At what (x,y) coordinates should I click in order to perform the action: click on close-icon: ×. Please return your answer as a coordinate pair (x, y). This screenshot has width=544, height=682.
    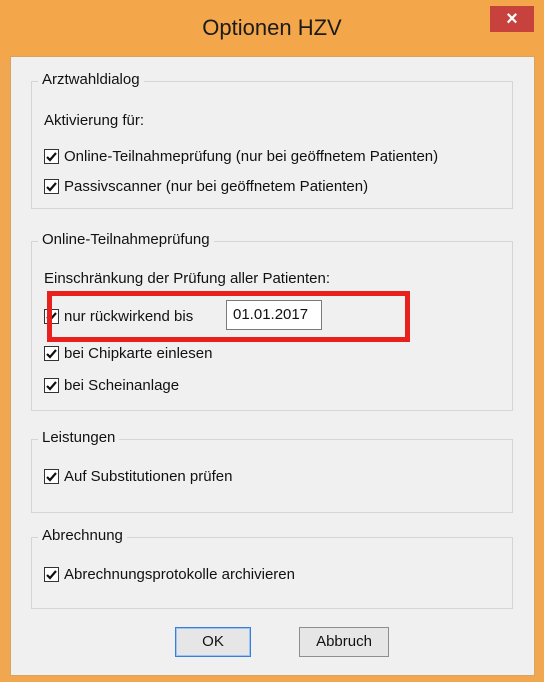
    Looking at the image, I should click on (512, 19).